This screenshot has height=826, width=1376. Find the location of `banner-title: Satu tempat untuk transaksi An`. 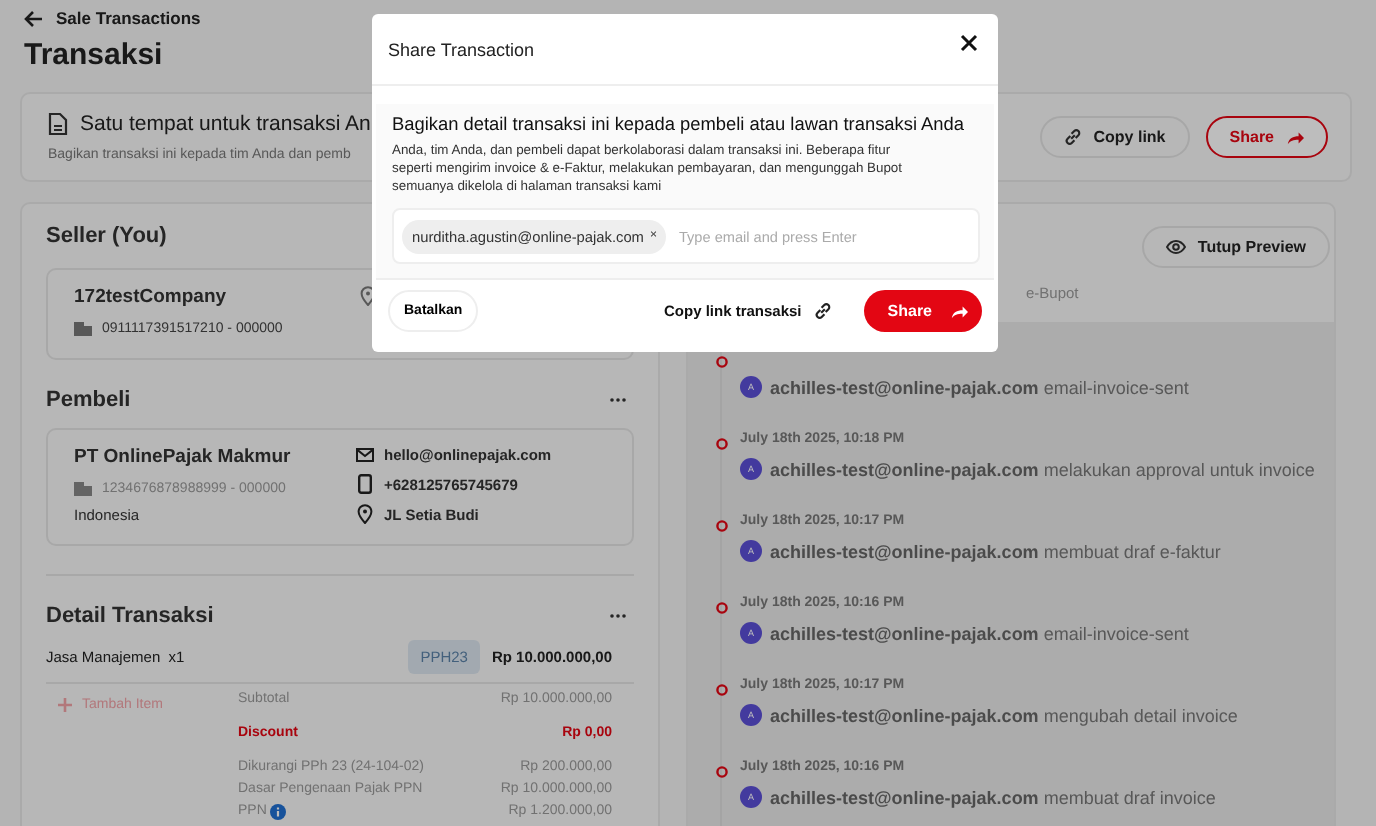

banner-title: Satu tempat untuk transaksi An is located at coordinates (225, 124).